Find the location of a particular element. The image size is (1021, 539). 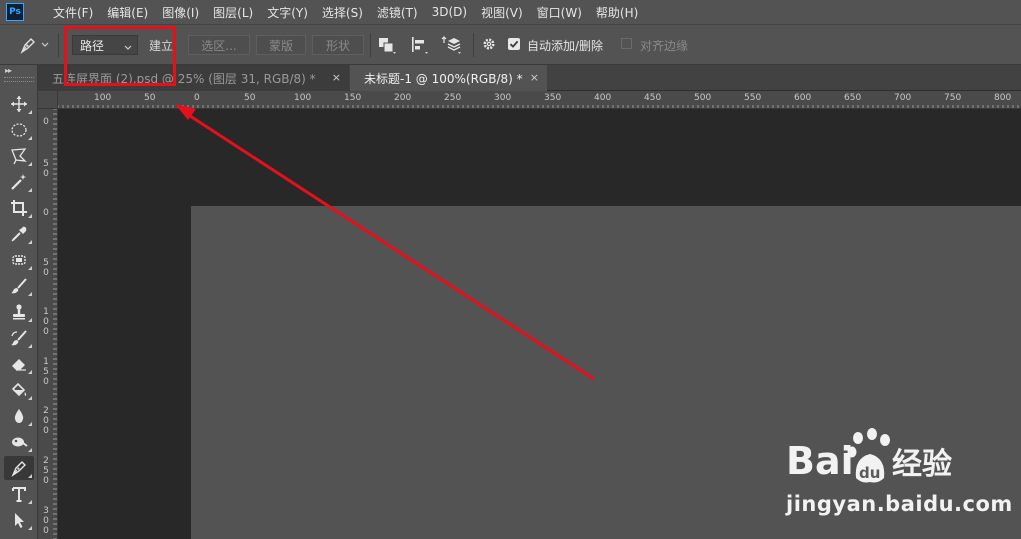

polygon-lasso-icon is located at coordinates (19, 156).